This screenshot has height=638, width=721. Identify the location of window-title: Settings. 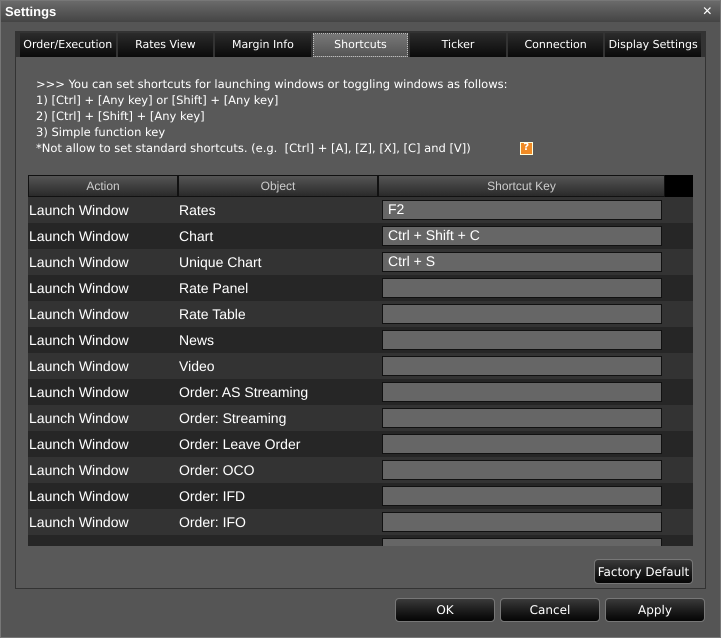
(30, 11).